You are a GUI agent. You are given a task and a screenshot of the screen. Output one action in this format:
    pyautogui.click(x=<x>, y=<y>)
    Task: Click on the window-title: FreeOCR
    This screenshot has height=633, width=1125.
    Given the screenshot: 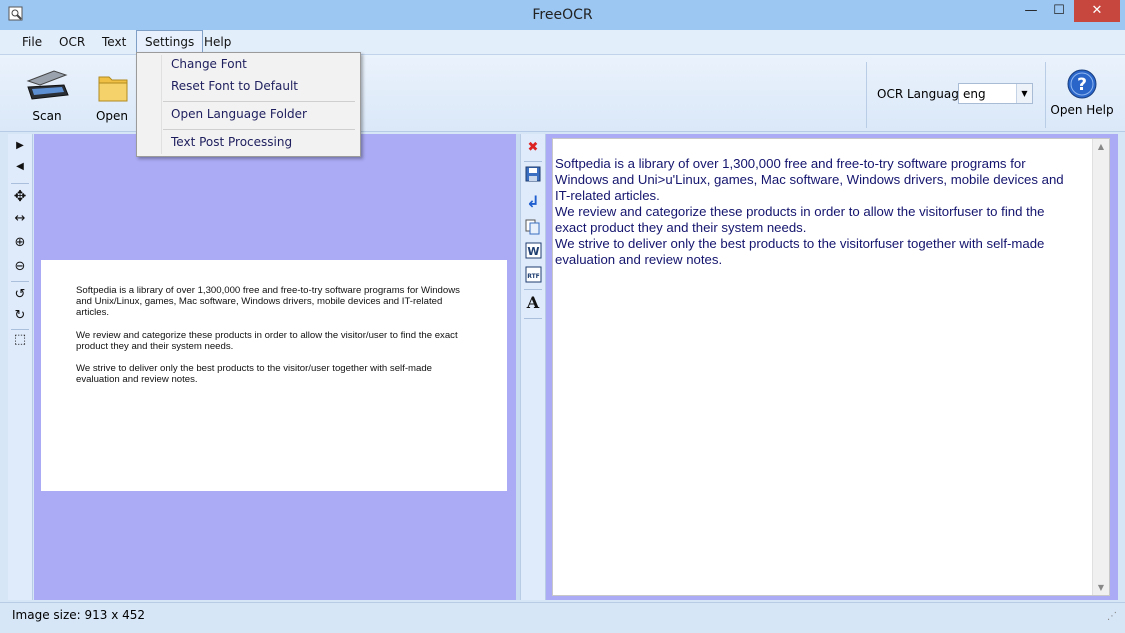 What is the action you would take?
    pyautogui.click(x=562, y=15)
    